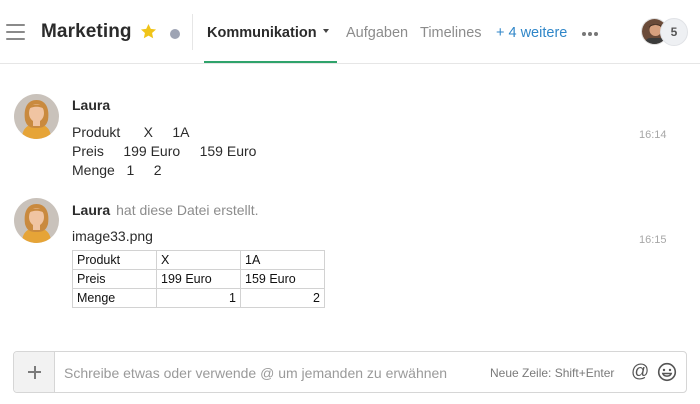 The height and width of the screenshot is (404, 700). I want to click on more-tabs-link: + 4 weitere, so click(531, 33).